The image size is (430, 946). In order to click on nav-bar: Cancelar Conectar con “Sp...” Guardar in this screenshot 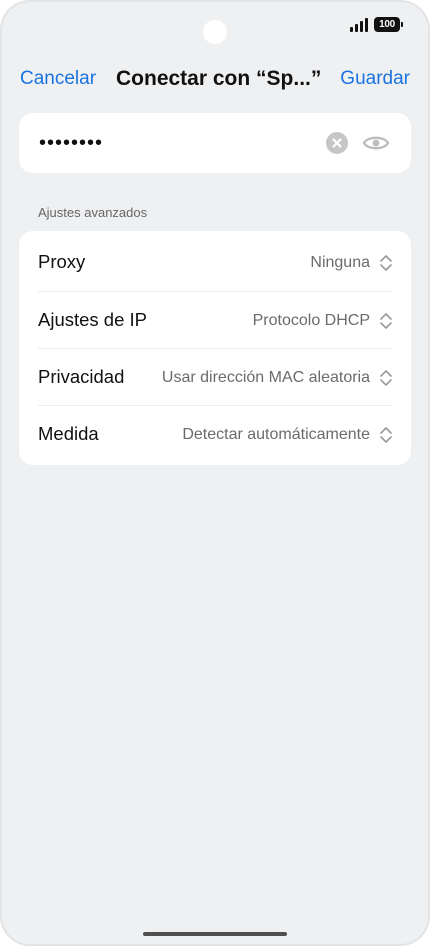, I will do `click(215, 80)`.